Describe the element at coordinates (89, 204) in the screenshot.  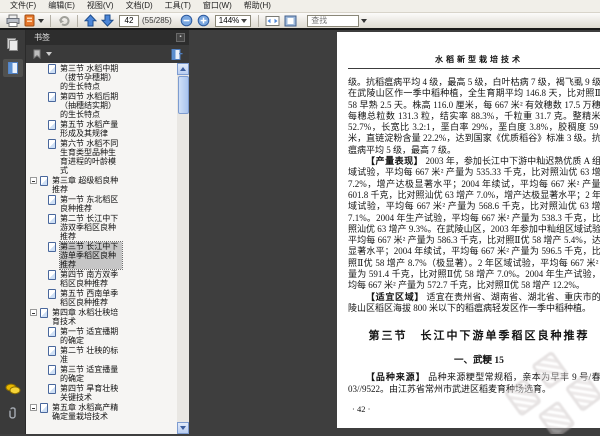
I see `bookmark-label: 第一节 东北稻区良种推荐` at that location.